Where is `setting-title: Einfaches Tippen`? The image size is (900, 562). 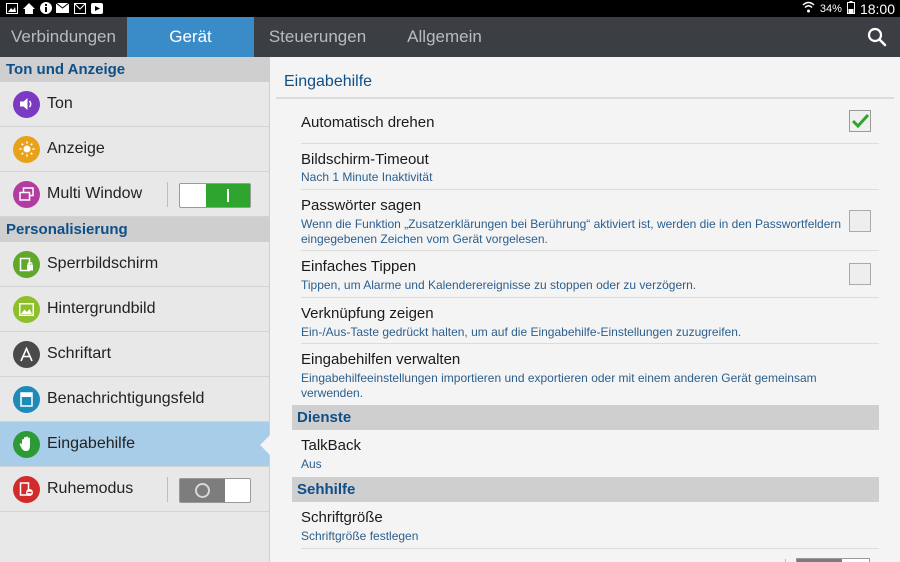 setting-title: Einfaches Tippen is located at coordinates (359, 266).